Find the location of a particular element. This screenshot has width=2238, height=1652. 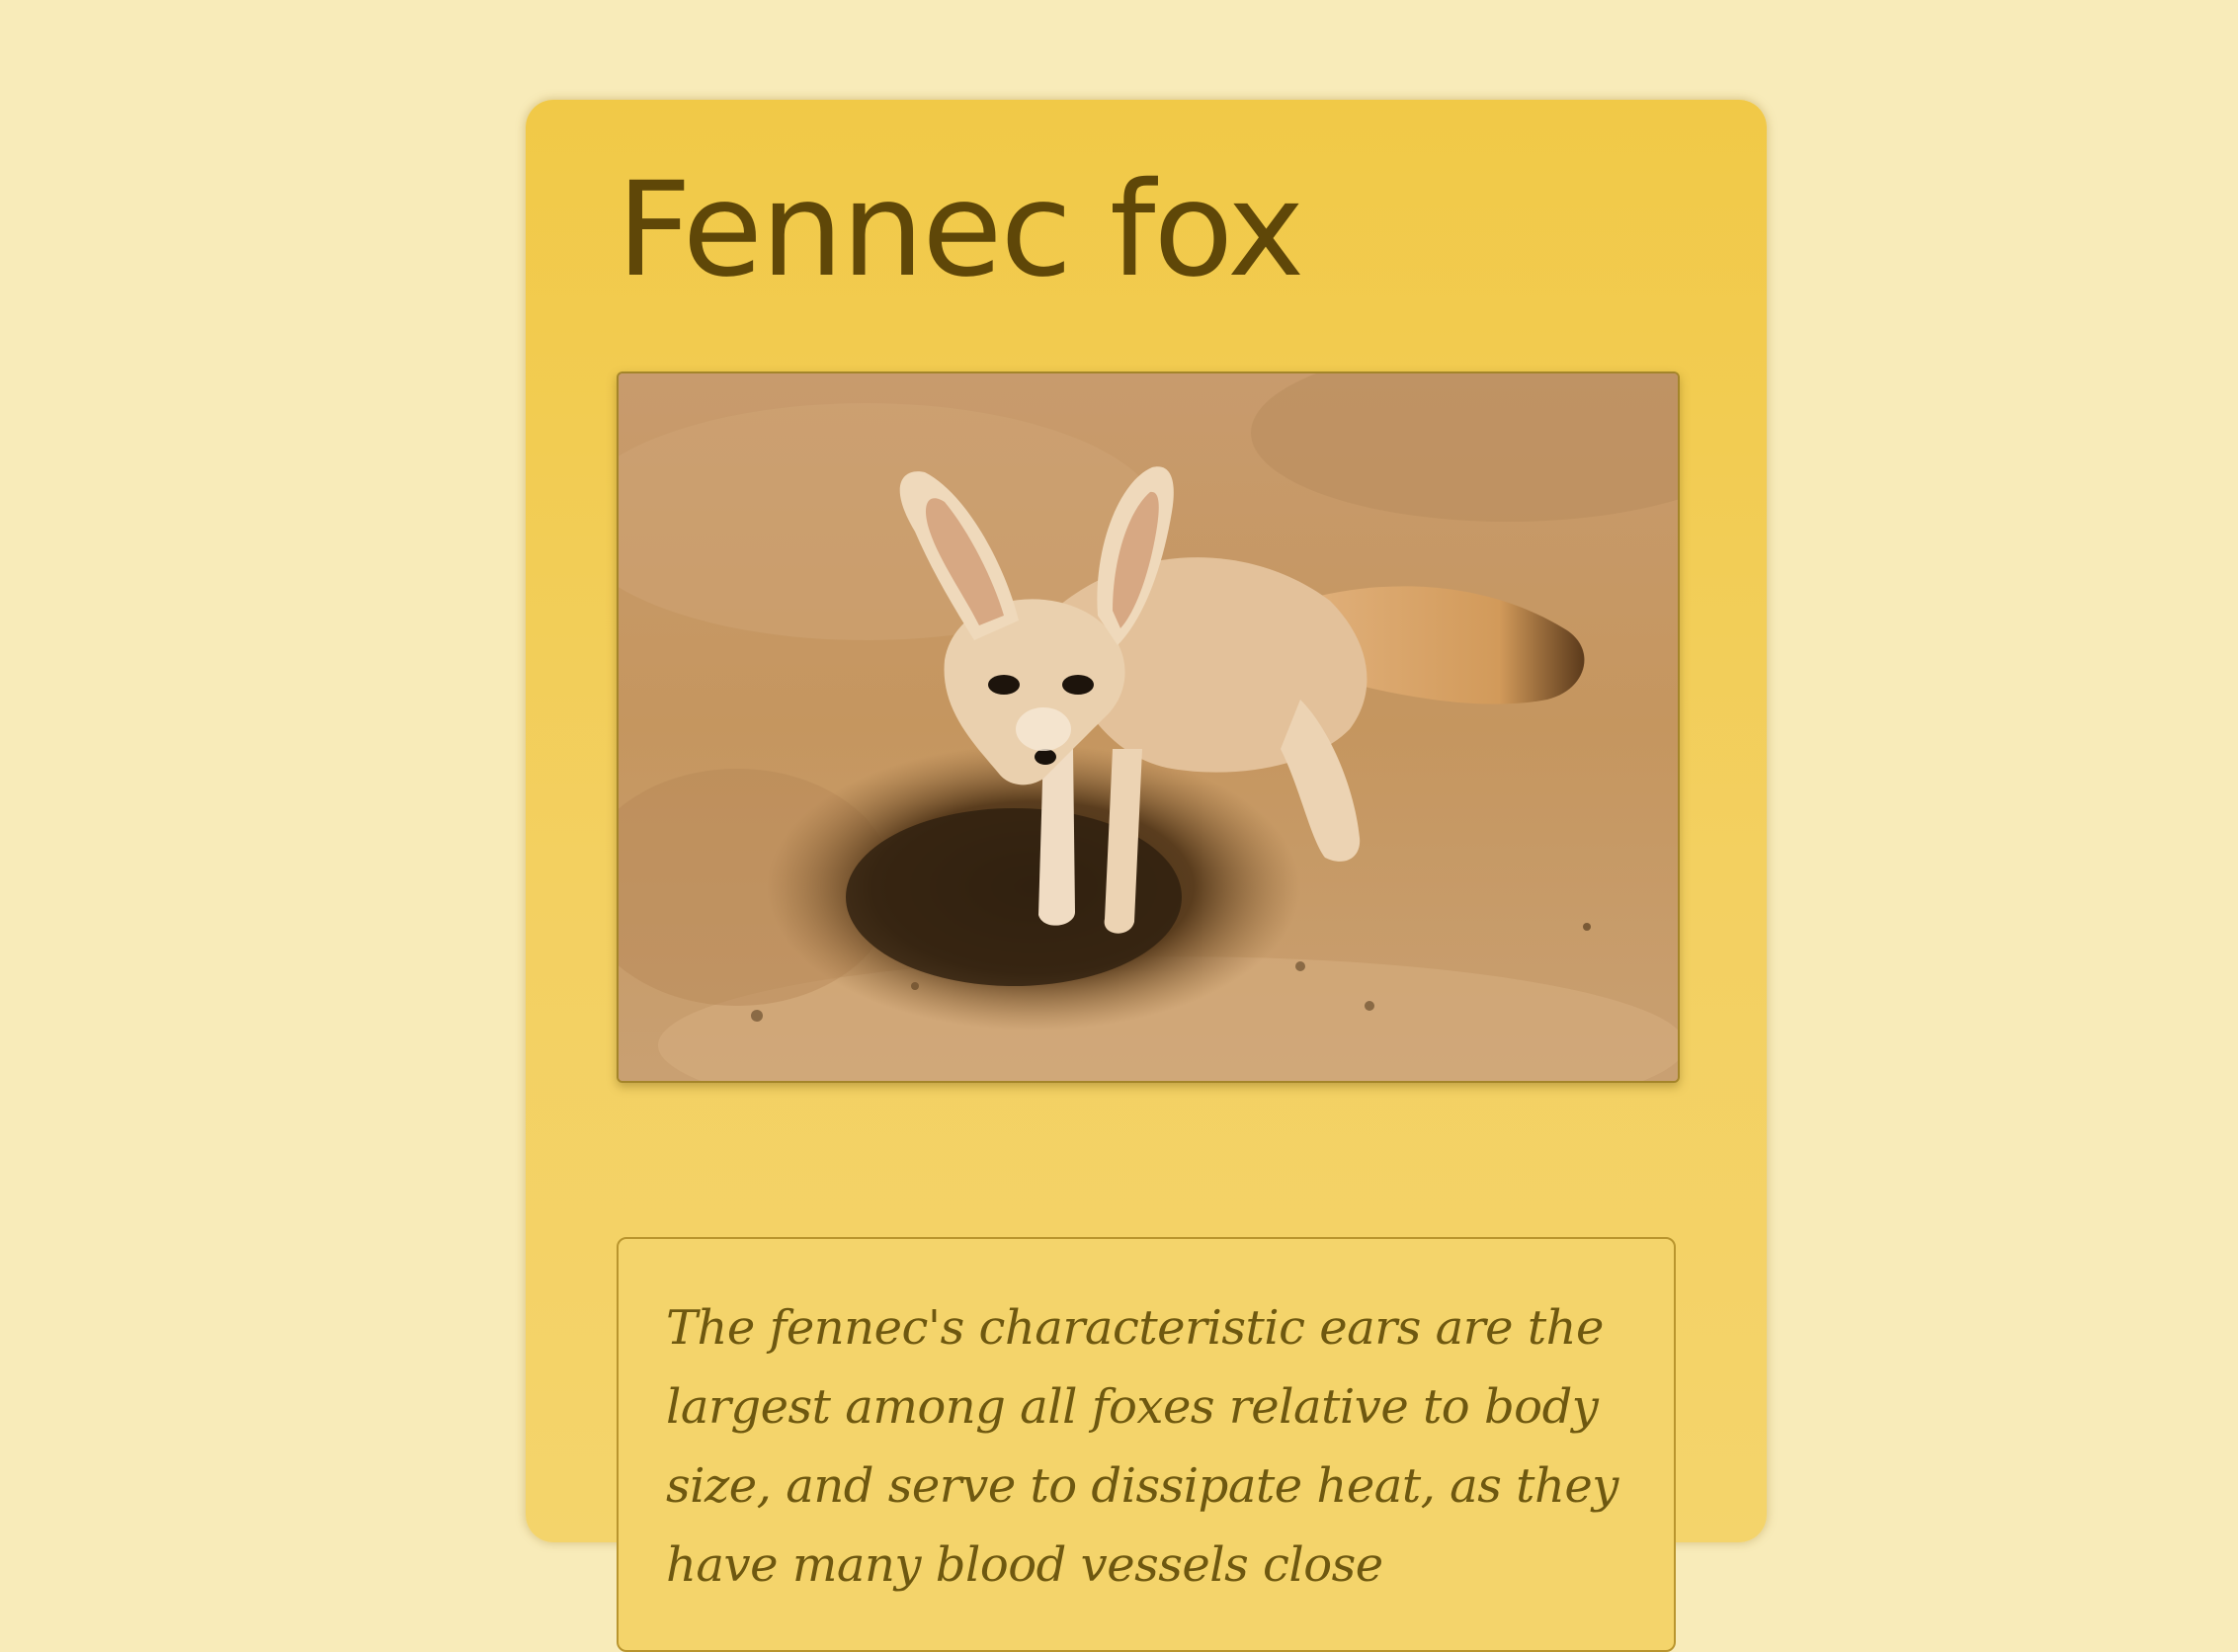

card-title: Fennec fox is located at coordinates (960, 230).